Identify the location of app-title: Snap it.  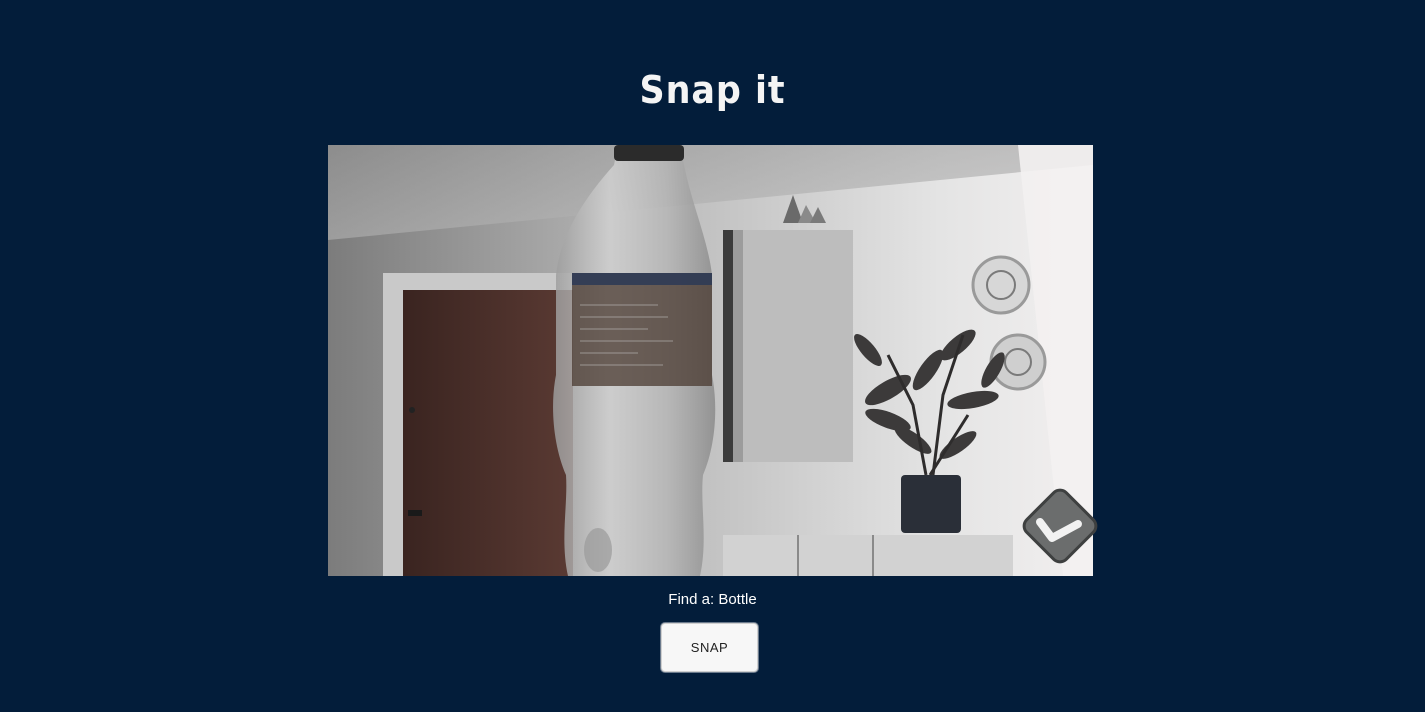
(712, 90).